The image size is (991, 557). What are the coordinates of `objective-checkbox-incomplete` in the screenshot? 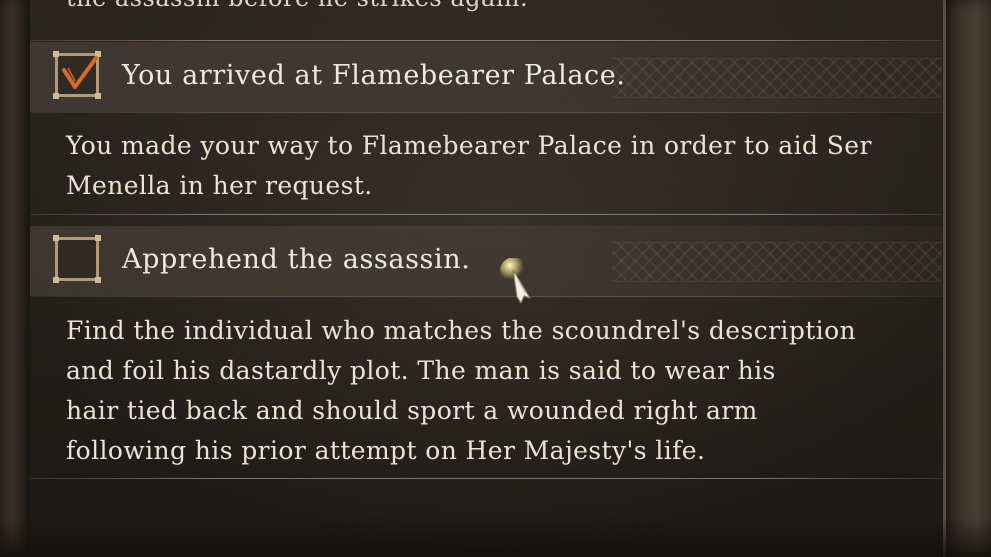 It's located at (77, 259).